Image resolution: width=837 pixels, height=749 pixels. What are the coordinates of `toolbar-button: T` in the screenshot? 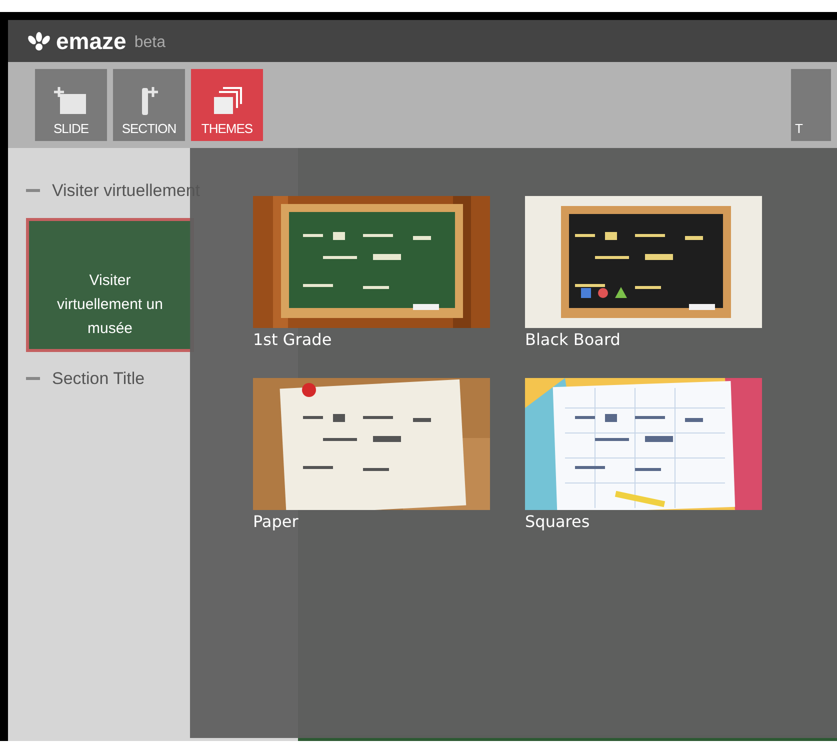 It's located at (811, 105).